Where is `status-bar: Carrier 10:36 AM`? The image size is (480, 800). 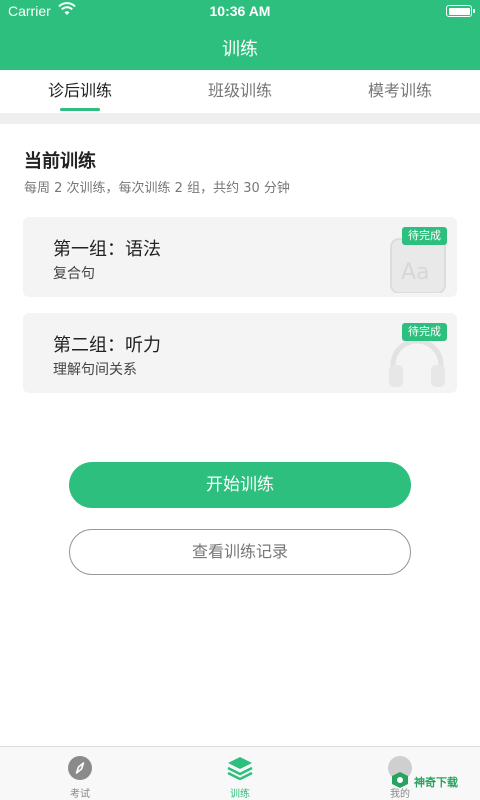 status-bar: Carrier 10:36 AM is located at coordinates (240, 12).